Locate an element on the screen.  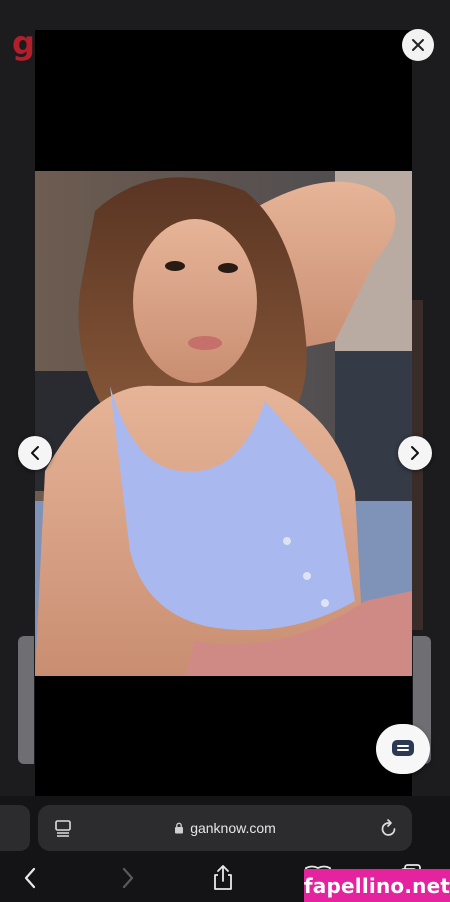
next-image-button is located at coordinates (415, 453).